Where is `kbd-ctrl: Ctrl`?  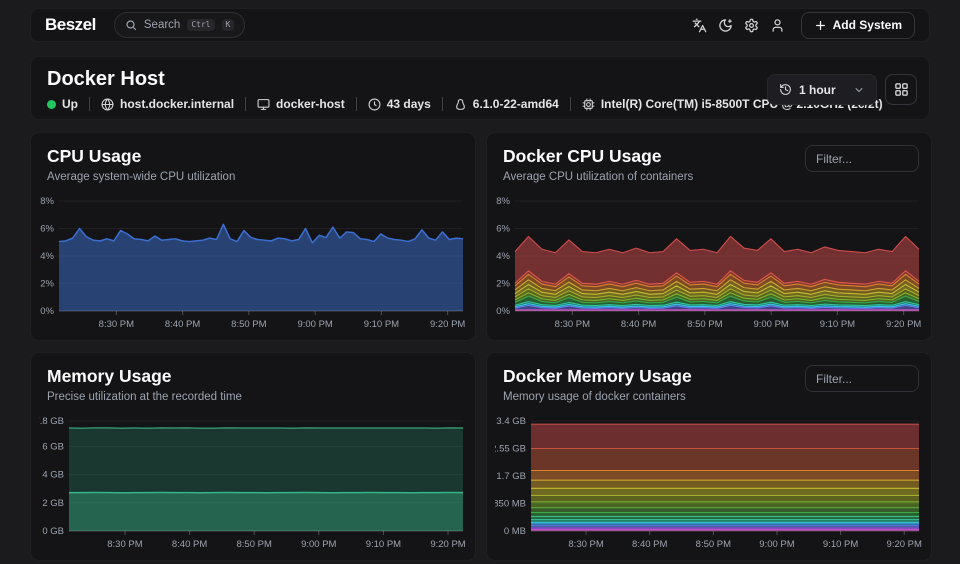
kbd-ctrl: Ctrl is located at coordinates (201, 25).